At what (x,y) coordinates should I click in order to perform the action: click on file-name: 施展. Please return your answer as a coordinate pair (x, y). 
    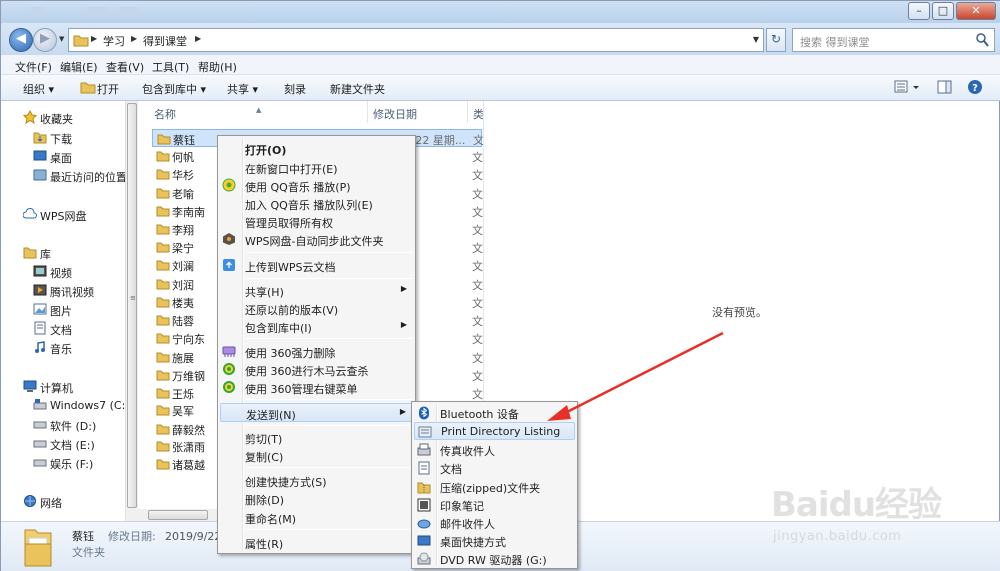
    Looking at the image, I should click on (183, 358).